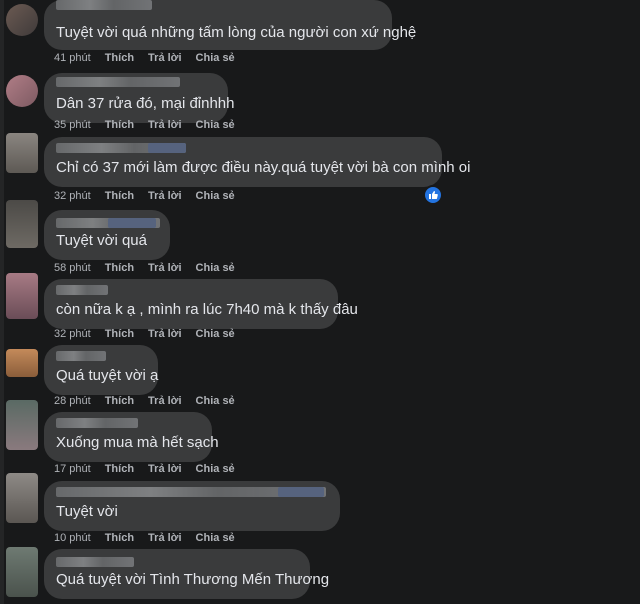 The image size is (640, 604). I want to click on comment-meta: 10 phút Thích Trả lời Chia sẻ, so click(151, 538).